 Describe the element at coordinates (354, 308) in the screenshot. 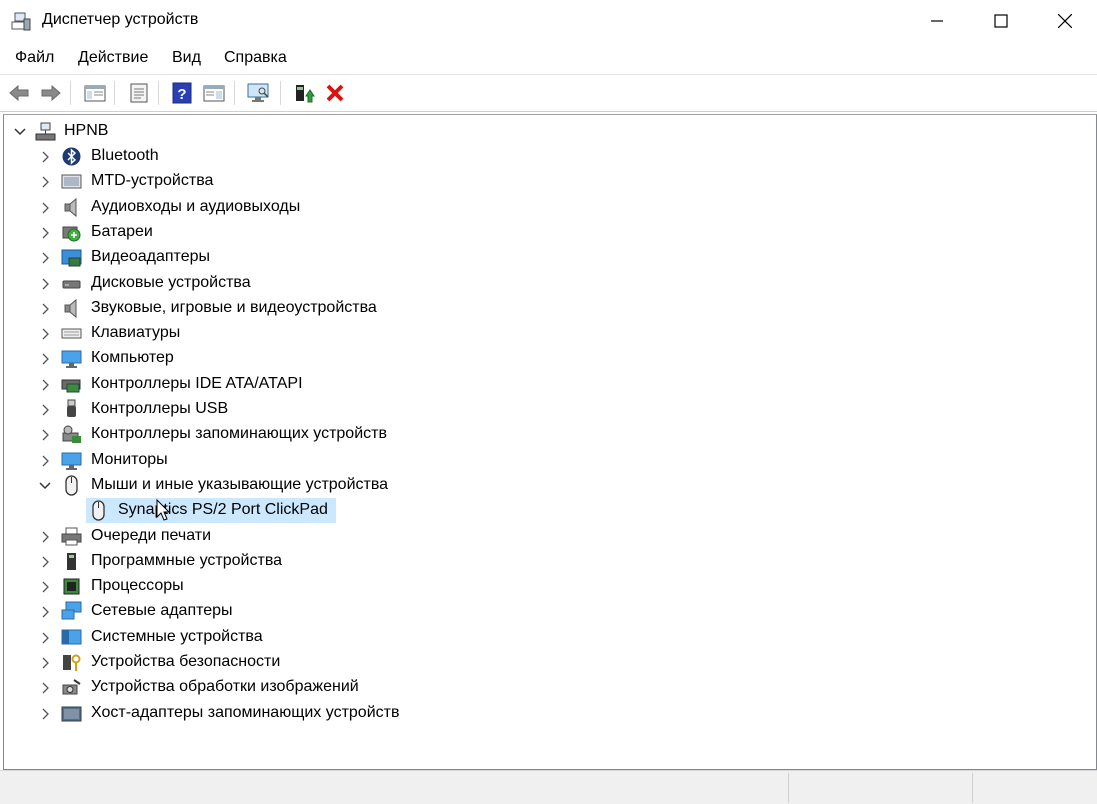

I see `tree-category-item: Звуковые, игровые и видеоустройства` at that location.